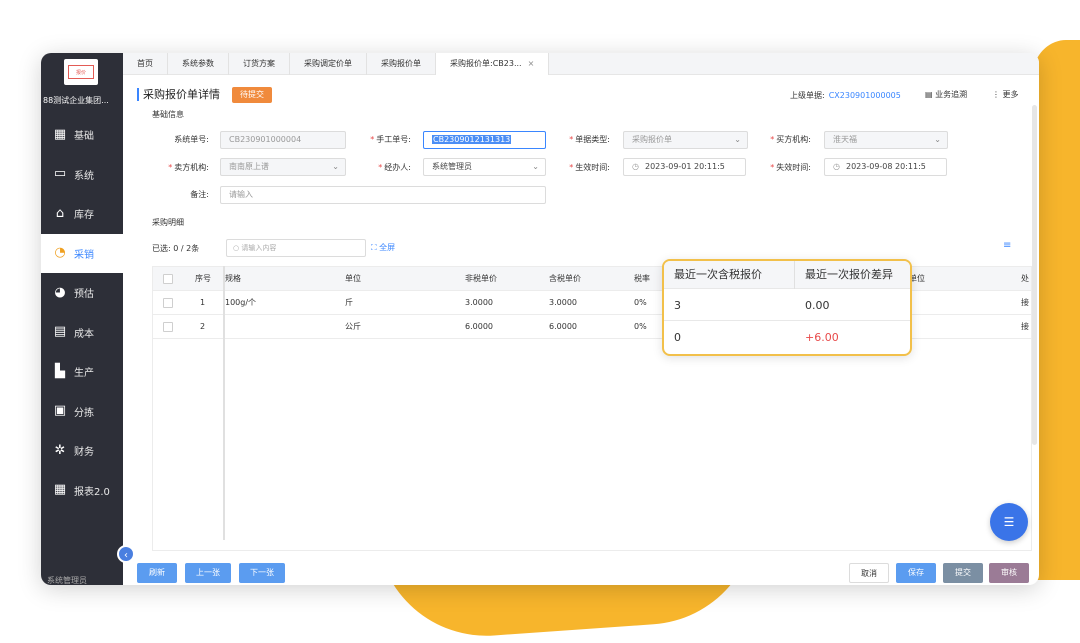  I want to click on handler-select: 系统管理员 ⌄, so click(484, 167).